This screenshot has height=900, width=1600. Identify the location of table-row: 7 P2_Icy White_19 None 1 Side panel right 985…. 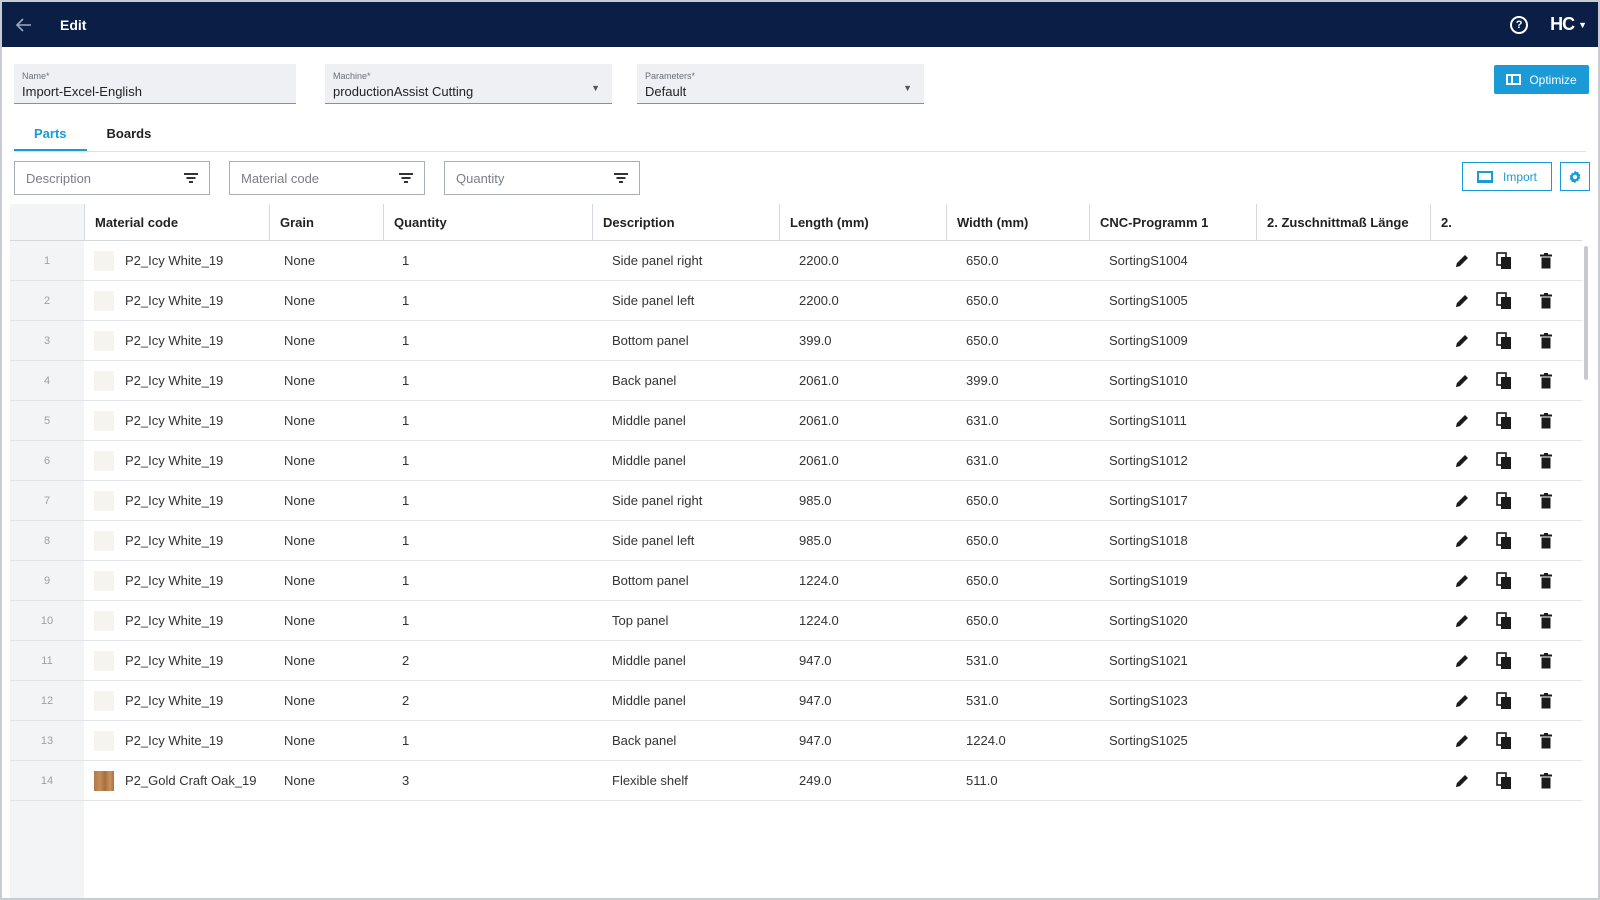
(796, 501).